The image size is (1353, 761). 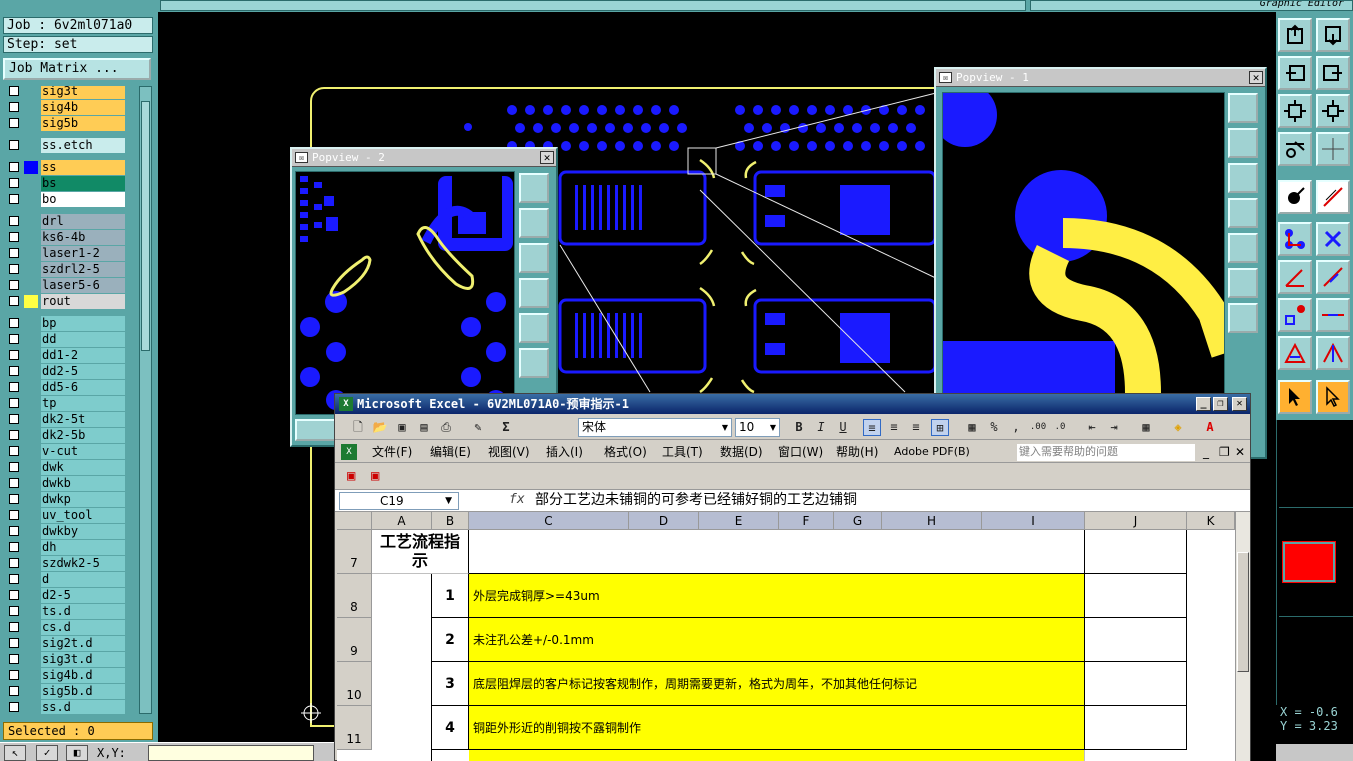 What do you see at coordinates (1333, 73) in the screenshot?
I see `pan-right-button` at bounding box center [1333, 73].